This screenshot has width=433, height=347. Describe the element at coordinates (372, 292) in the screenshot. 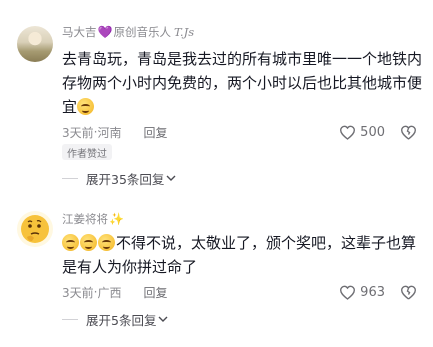

I see `like-count: 963` at that location.